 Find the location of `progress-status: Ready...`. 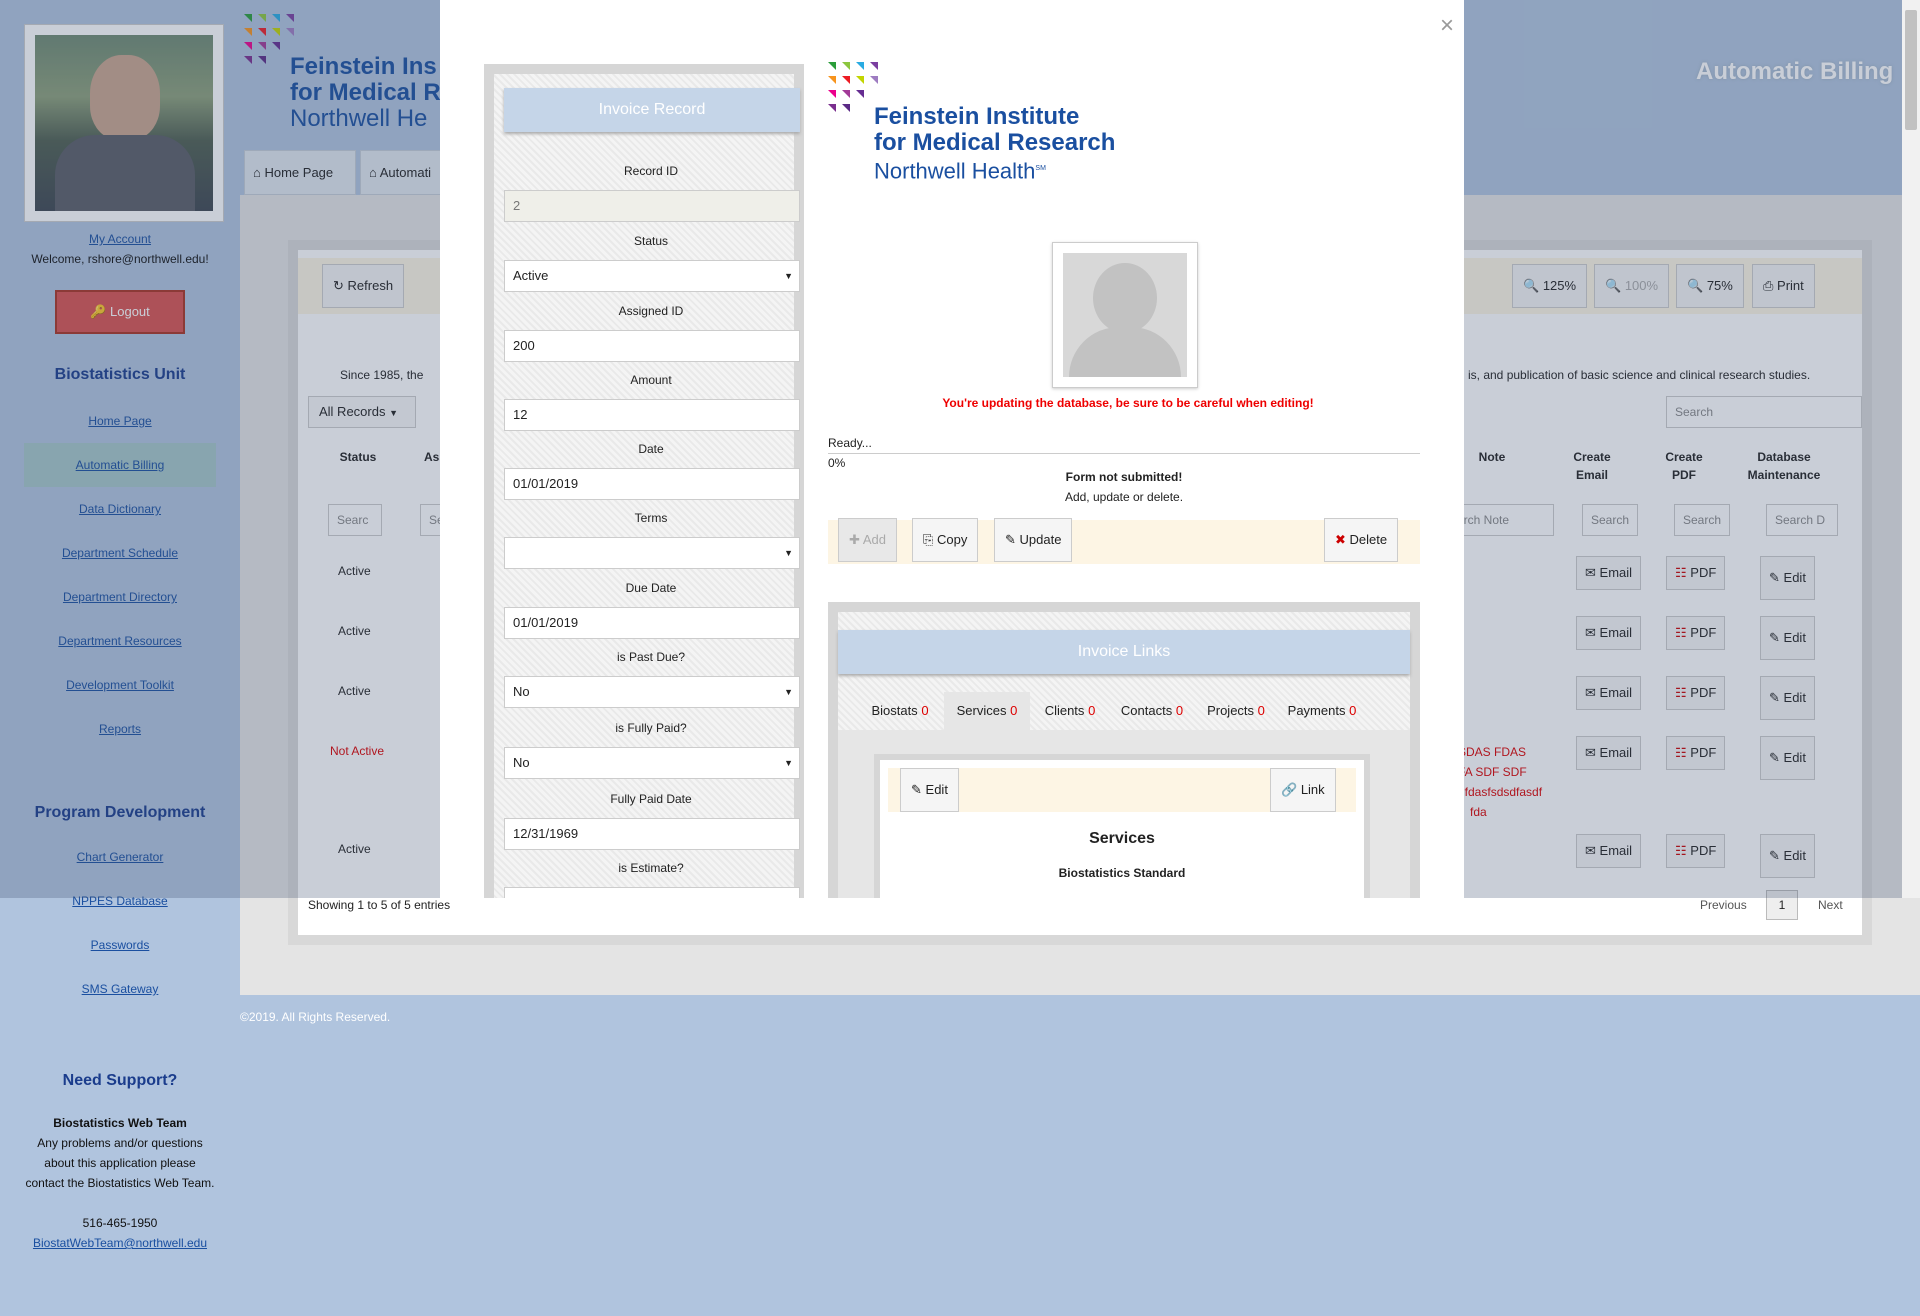

progress-status: Ready... is located at coordinates (850, 443).